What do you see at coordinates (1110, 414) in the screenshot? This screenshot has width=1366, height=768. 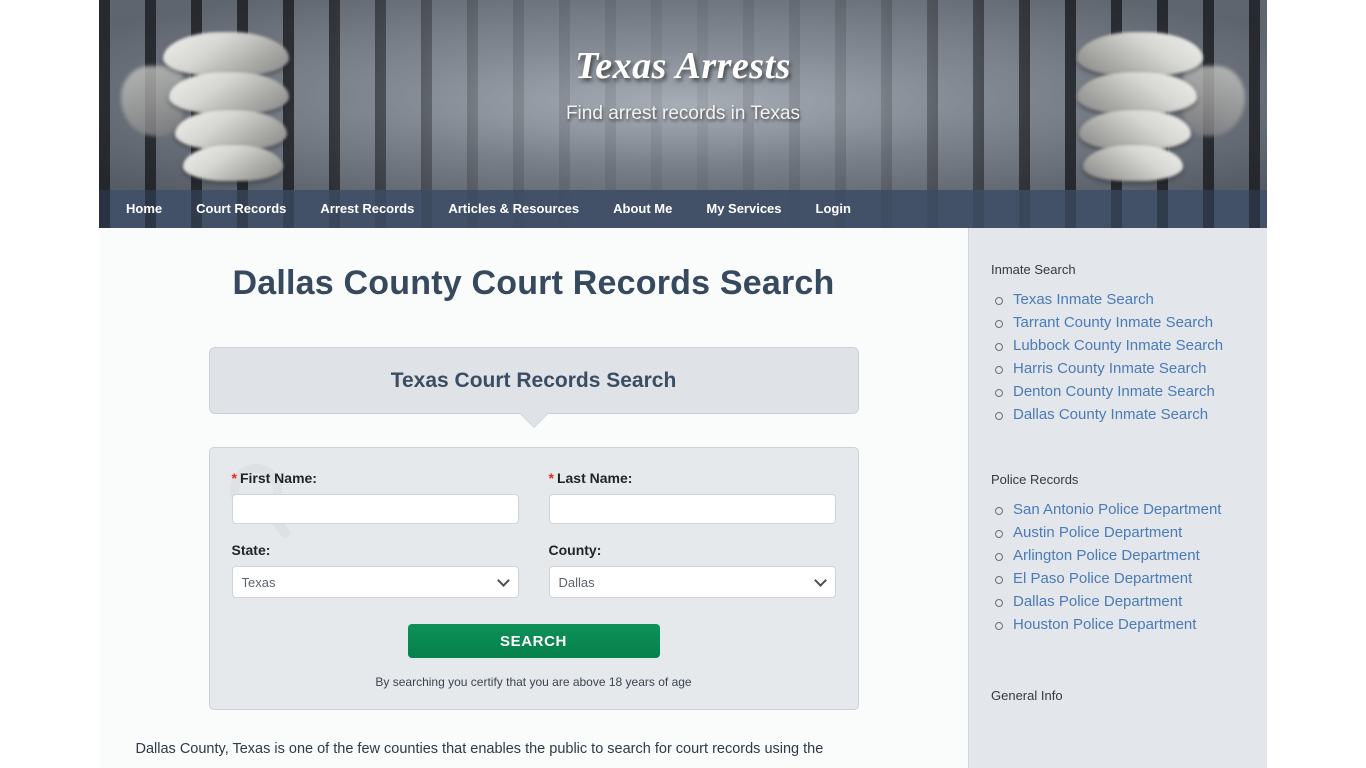 I see `sidebar-link-dallas-county-inmate-search: Dallas County Inmate Search` at bounding box center [1110, 414].